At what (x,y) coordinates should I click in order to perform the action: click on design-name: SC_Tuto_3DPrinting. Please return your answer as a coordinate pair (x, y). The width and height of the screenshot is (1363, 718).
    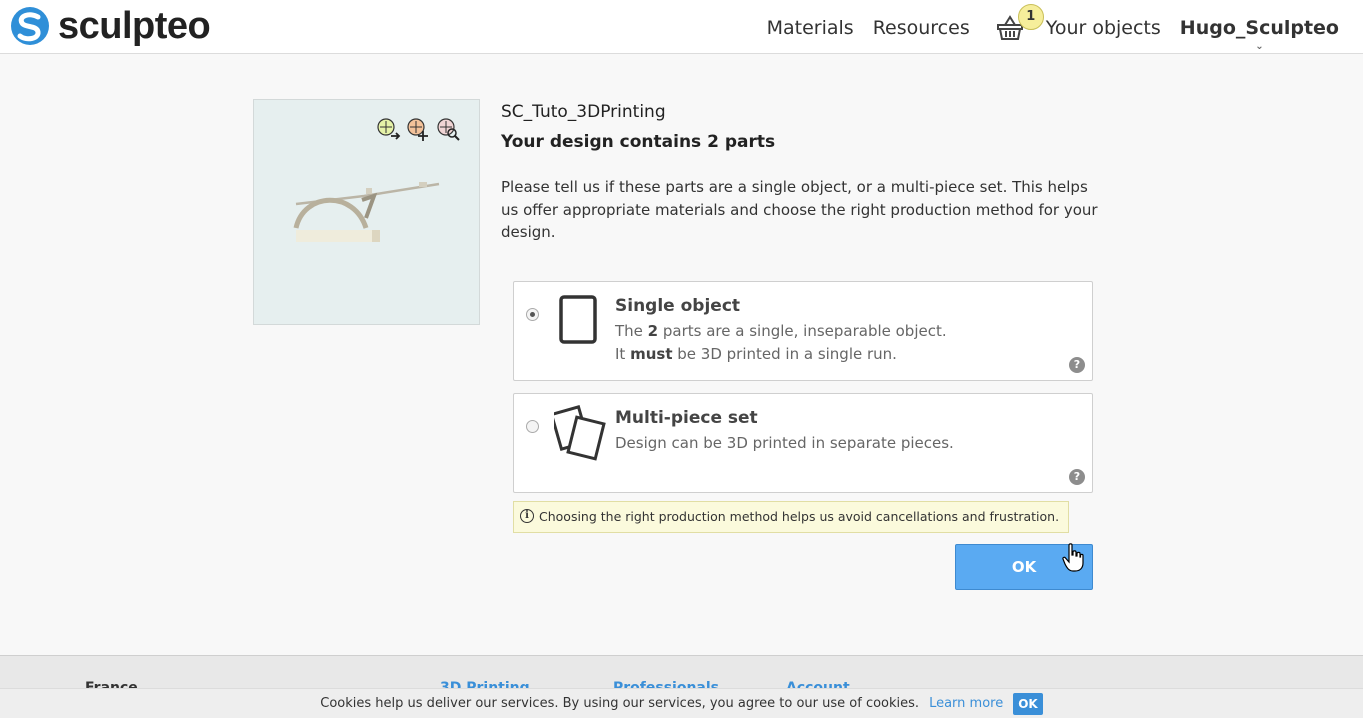
    Looking at the image, I should click on (583, 112).